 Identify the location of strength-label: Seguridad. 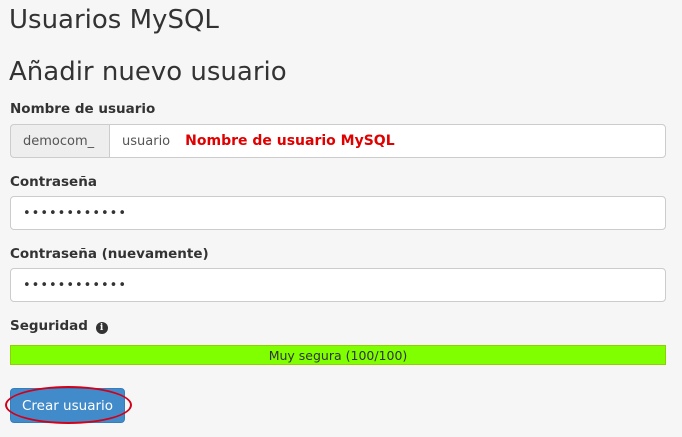
(49, 326).